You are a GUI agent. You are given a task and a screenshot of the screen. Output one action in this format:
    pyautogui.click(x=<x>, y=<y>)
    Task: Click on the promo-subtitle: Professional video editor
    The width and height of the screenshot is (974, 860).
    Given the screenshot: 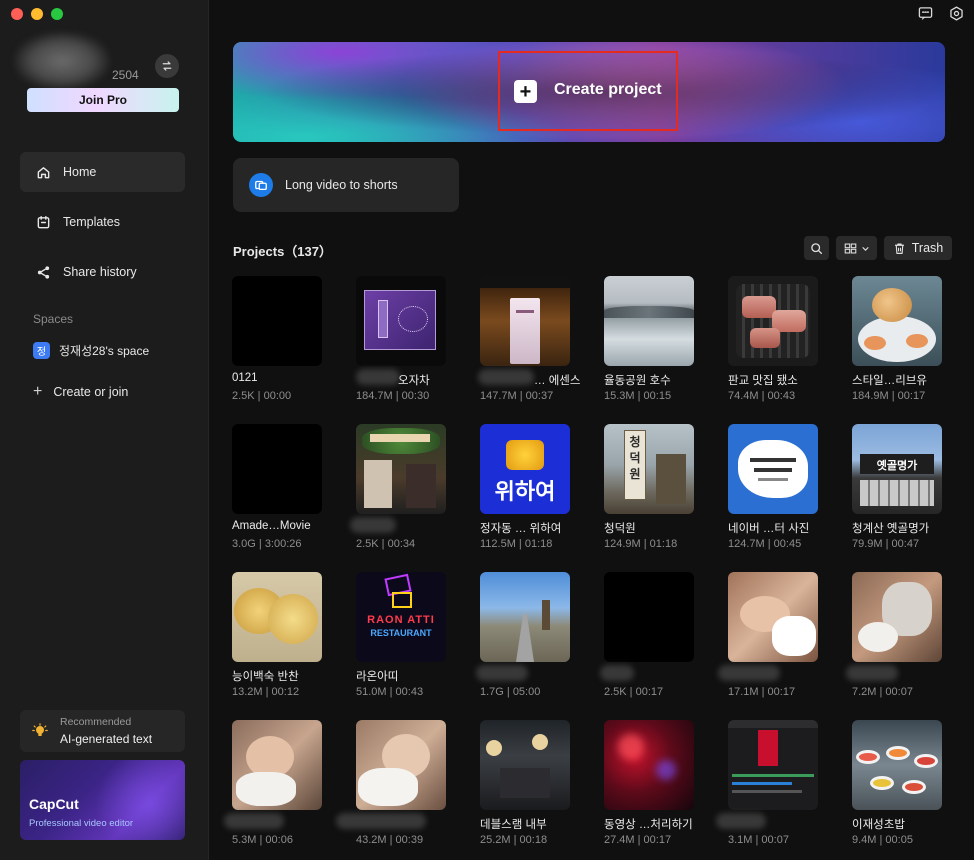 What is the action you would take?
    pyautogui.click(x=81, y=823)
    